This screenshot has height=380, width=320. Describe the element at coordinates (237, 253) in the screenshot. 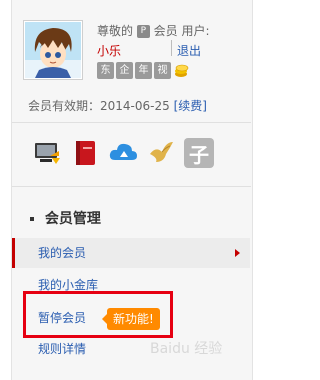

I see `arrow-right-icon` at that location.